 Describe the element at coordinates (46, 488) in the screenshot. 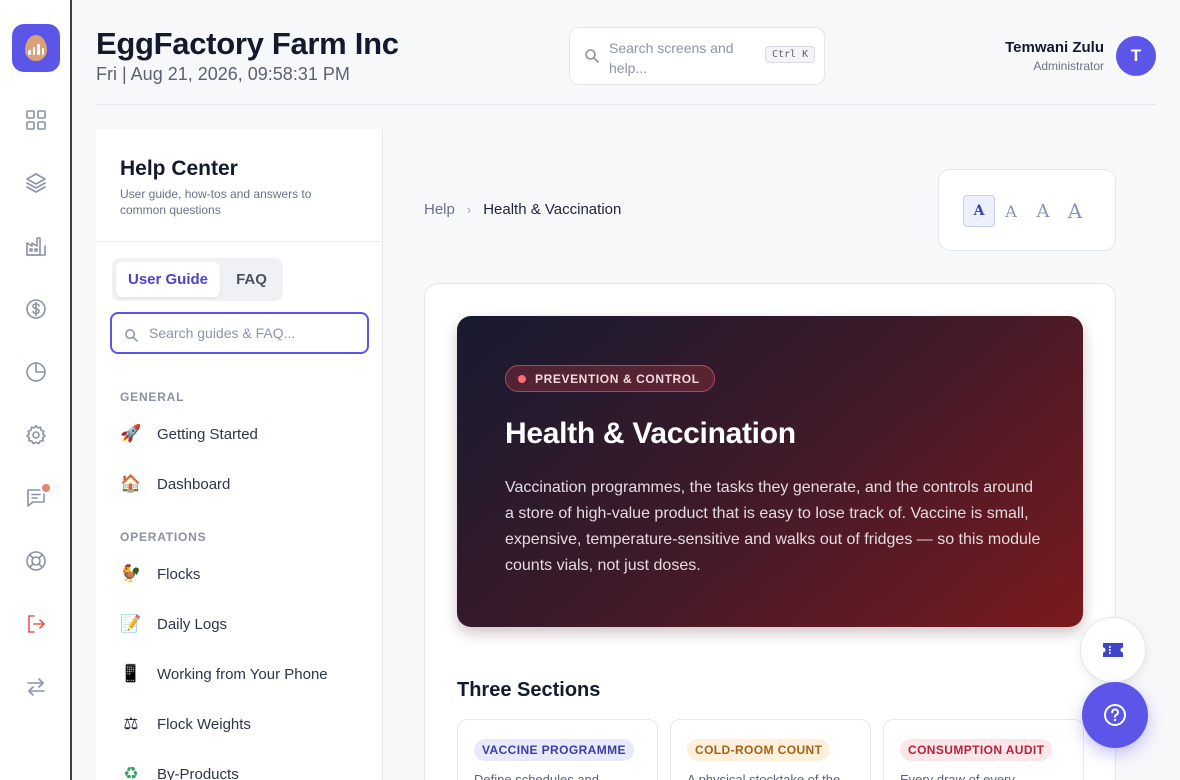

I see `notification-dot` at that location.